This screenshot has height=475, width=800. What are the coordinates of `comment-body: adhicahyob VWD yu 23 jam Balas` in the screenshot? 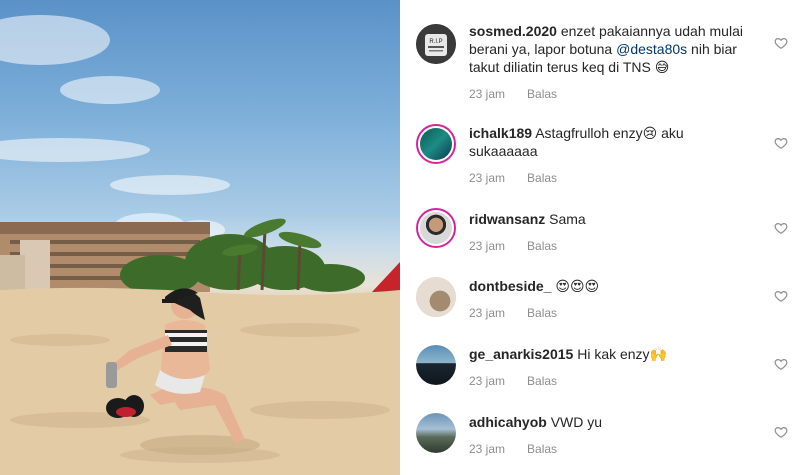 It's located at (611, 435).